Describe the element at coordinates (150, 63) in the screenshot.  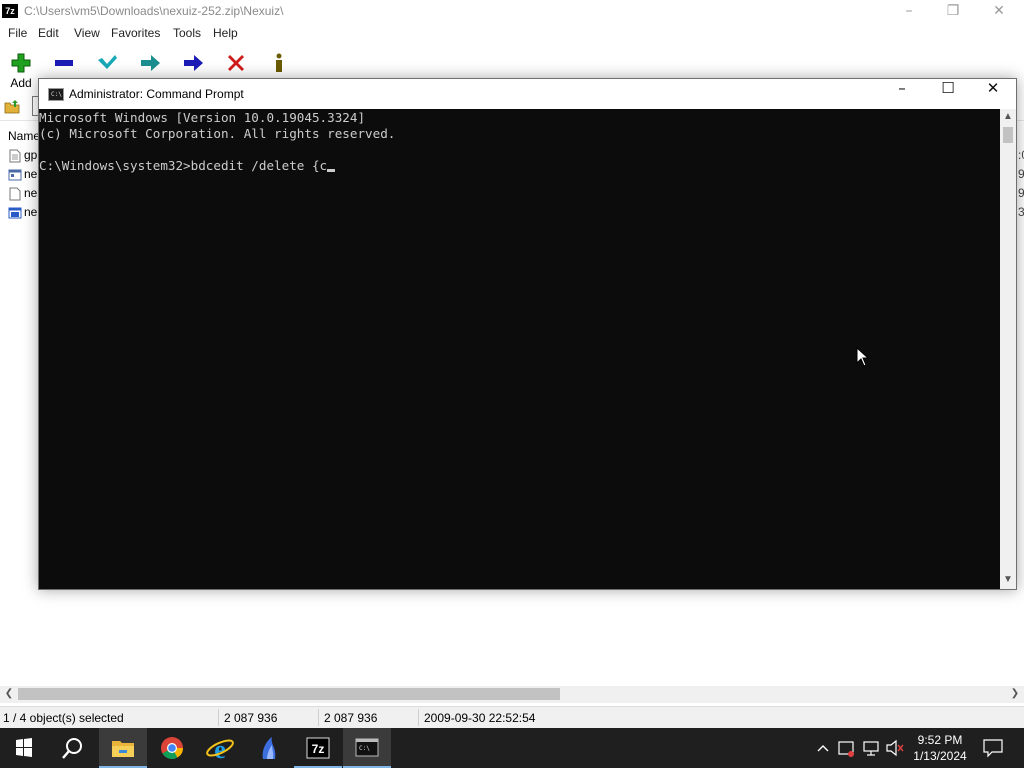
I see `copy-arrow-icon` at that location.